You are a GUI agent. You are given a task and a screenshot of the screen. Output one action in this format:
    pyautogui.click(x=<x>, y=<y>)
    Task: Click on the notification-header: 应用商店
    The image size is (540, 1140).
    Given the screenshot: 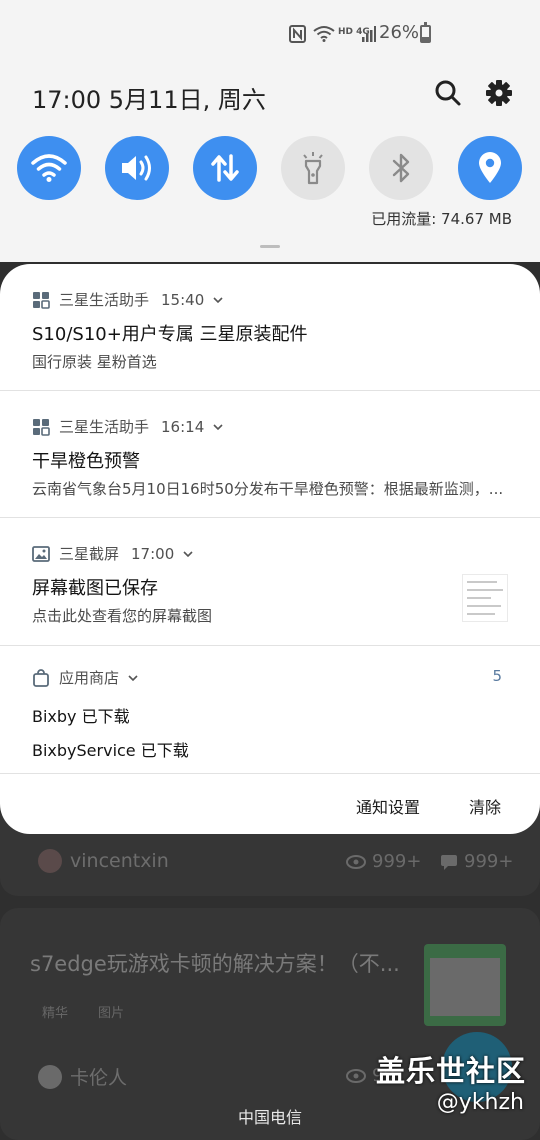 What is the action you would take?
    pyautogui.click(x=85, y=677)
    